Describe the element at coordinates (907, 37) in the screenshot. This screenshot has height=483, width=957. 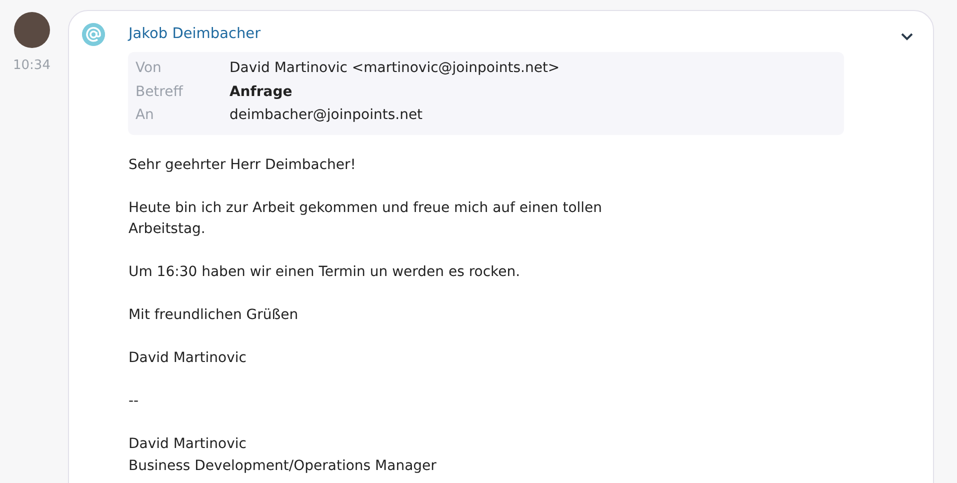
I see `chevron-icon` at that location.